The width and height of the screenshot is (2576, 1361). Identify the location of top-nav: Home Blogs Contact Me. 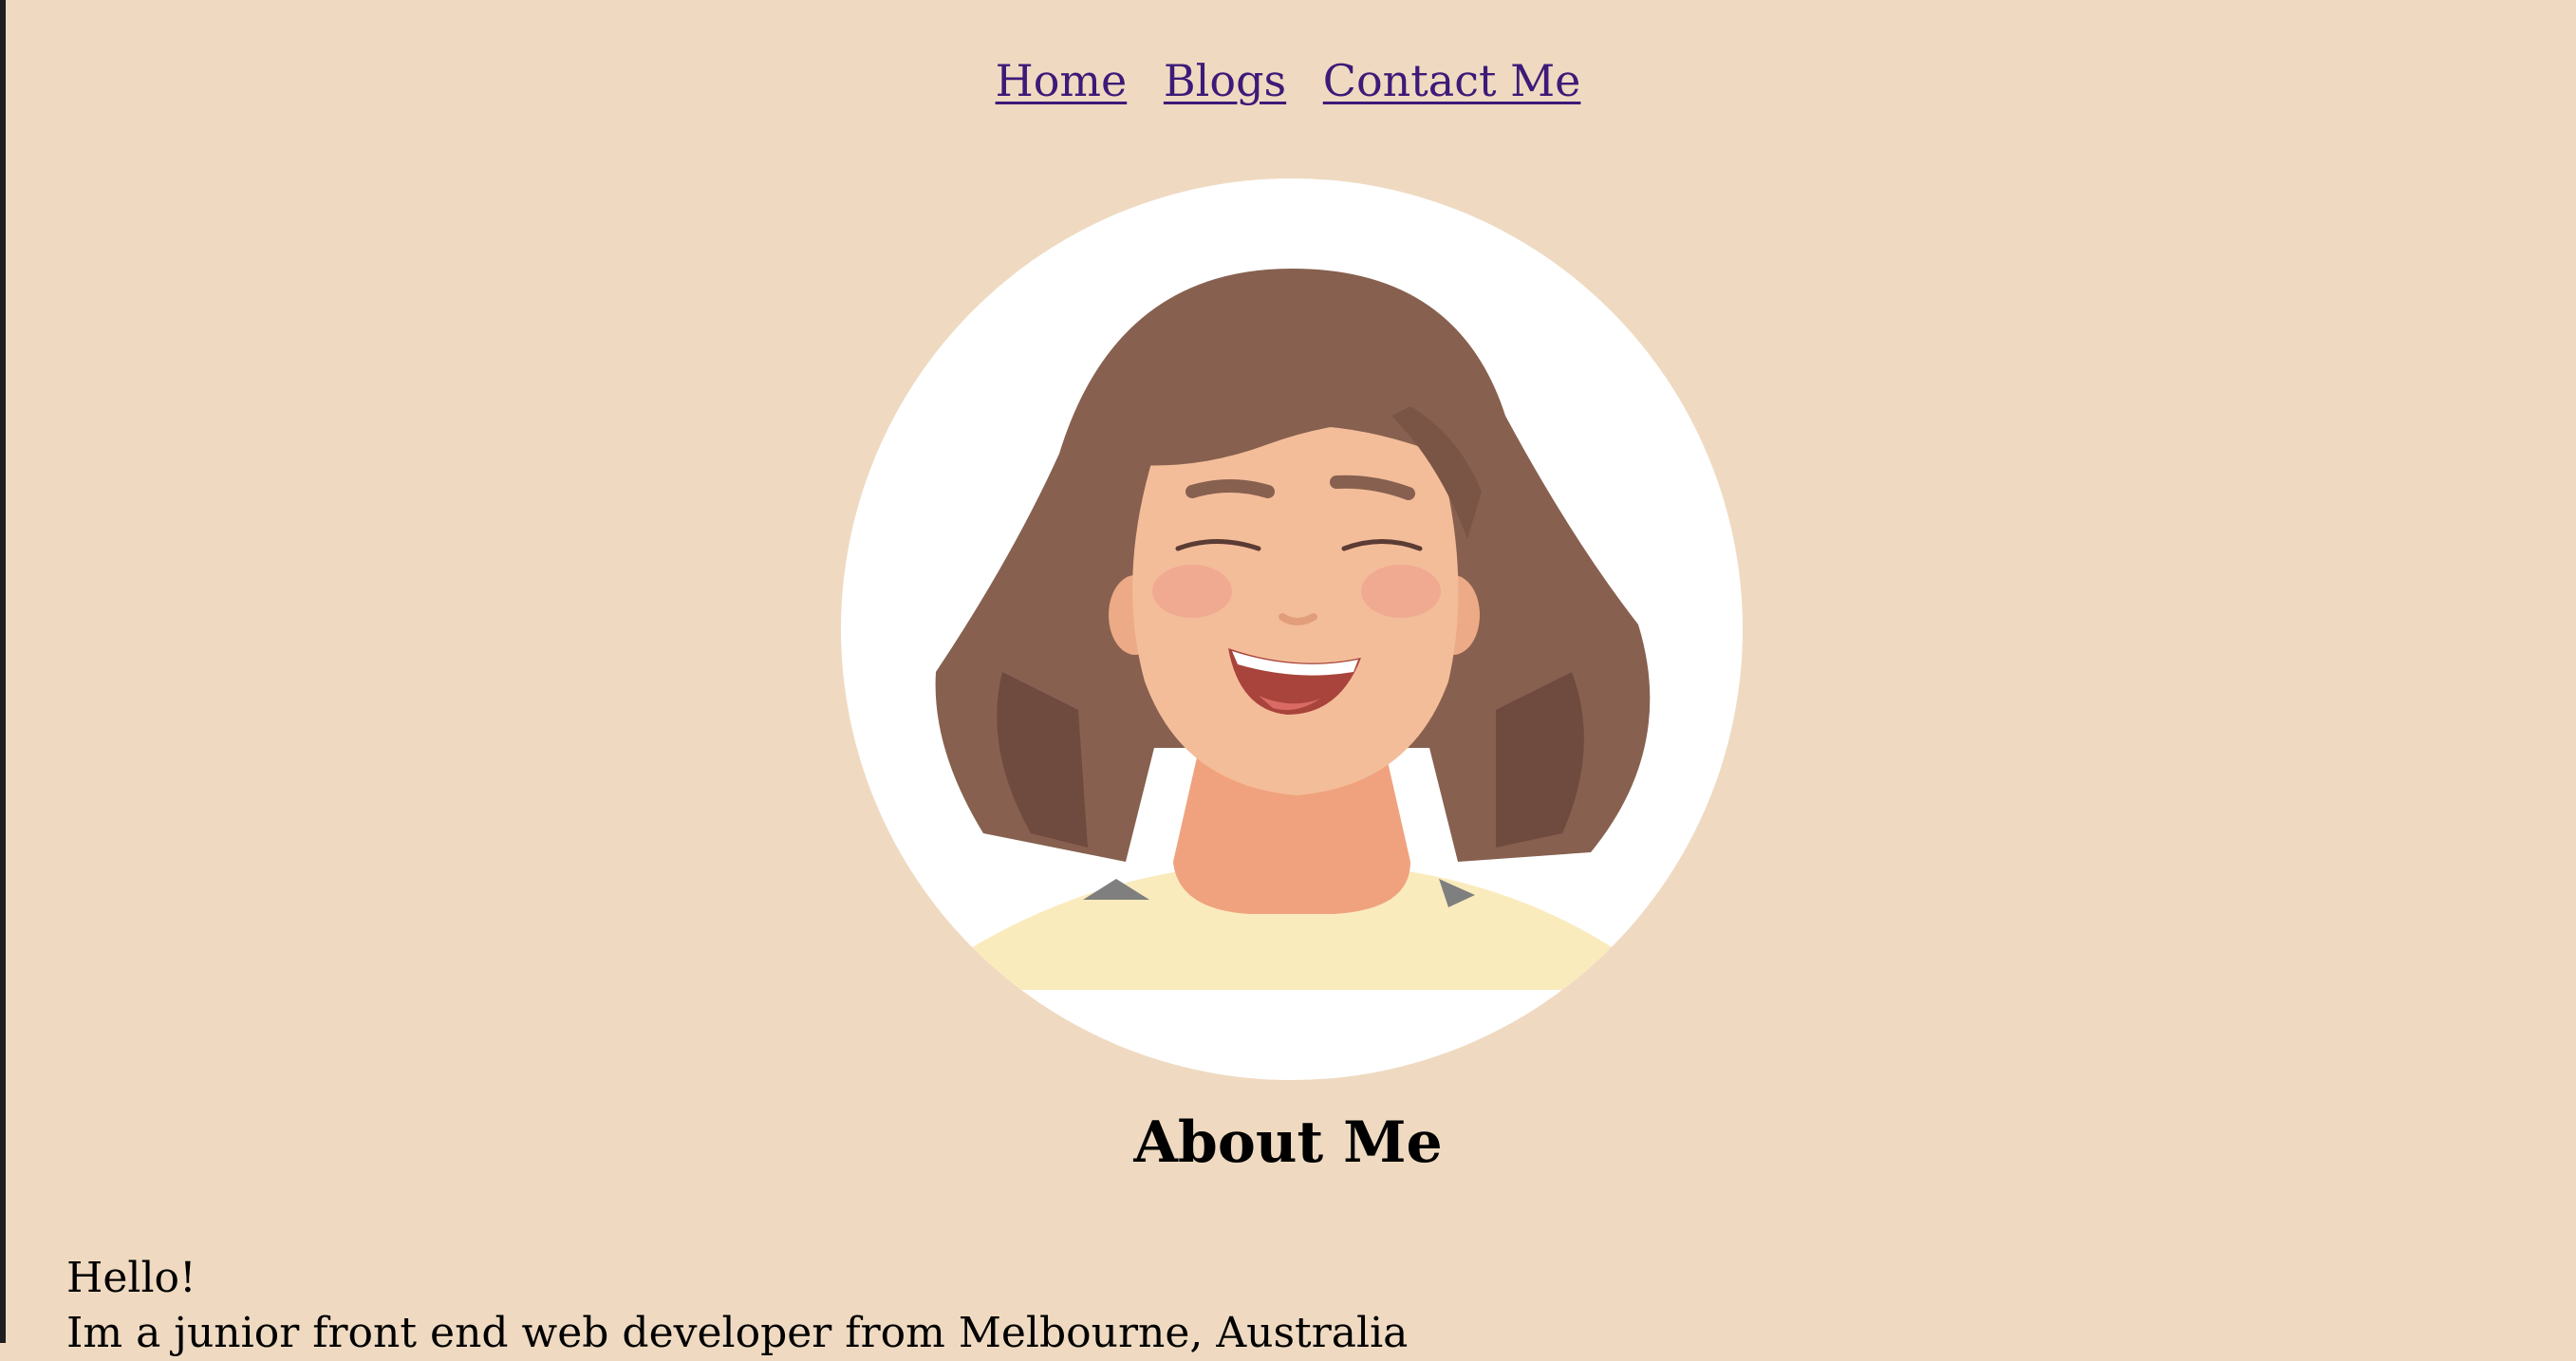
(1288, 81).